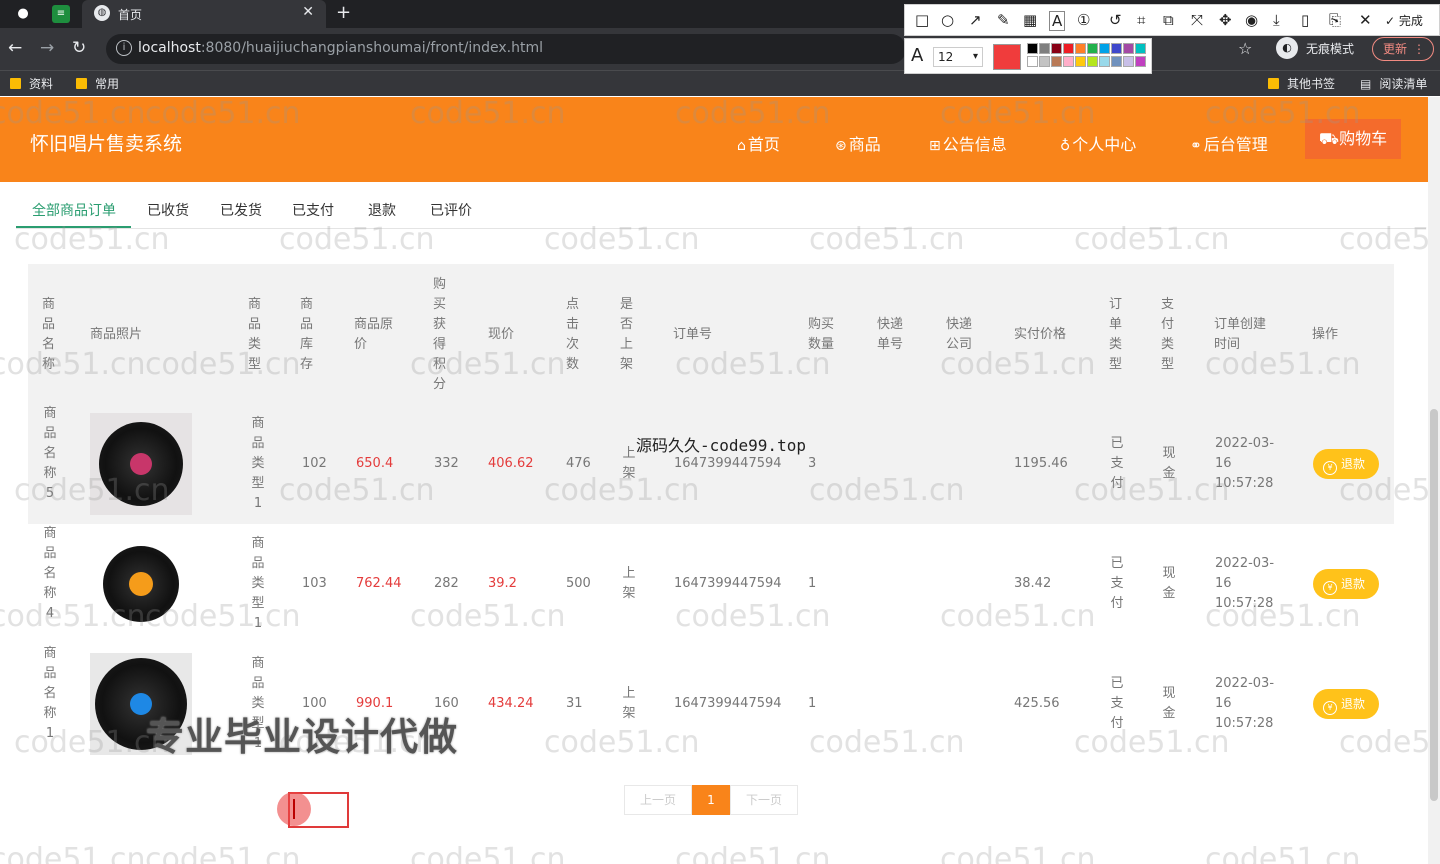 Image resolution: width=1440 pixels, height=864 pixels. What do you see at coordinates (975, 20) in the screenshot?
I see `arrow-tool-icon: ↗` at bounding box center [975, 20].